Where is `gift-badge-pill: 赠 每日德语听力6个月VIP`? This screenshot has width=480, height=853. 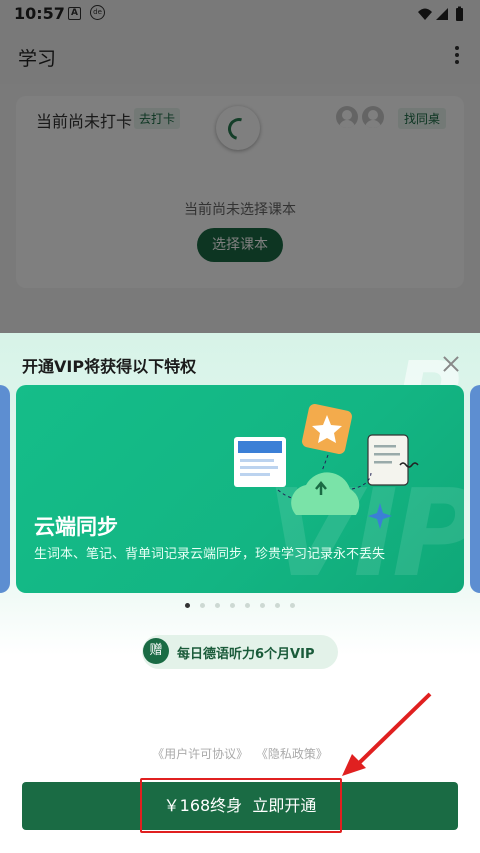
gift-badge-pill: 赠 每日德语听力6个月VIP is located at coordinates (240, 652).